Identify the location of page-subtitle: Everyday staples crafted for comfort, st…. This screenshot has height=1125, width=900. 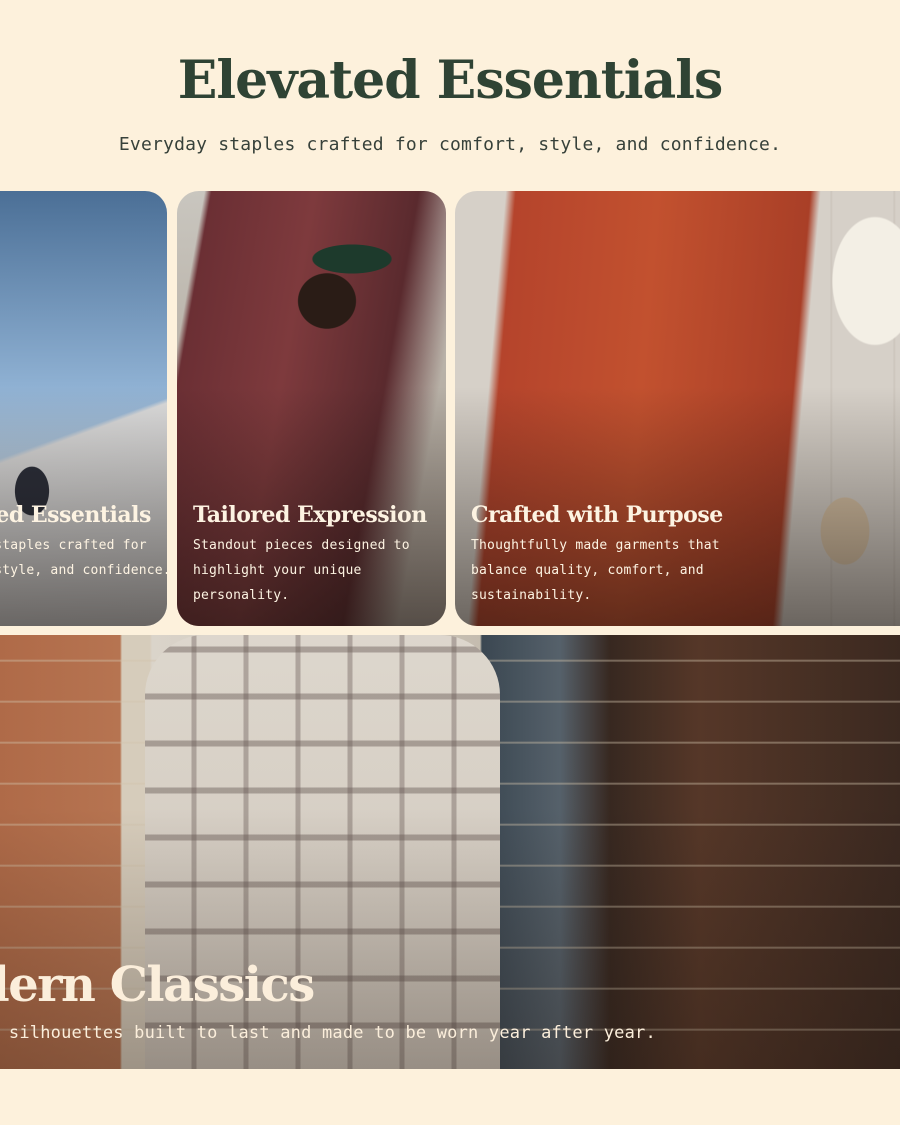
(450, 144).